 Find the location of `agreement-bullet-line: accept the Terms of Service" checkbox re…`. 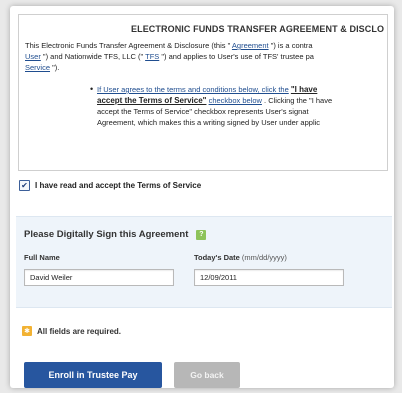

agreement-bullet-line: accept the Terms of Service" checkbox re… is located at coordinates (203, 111).